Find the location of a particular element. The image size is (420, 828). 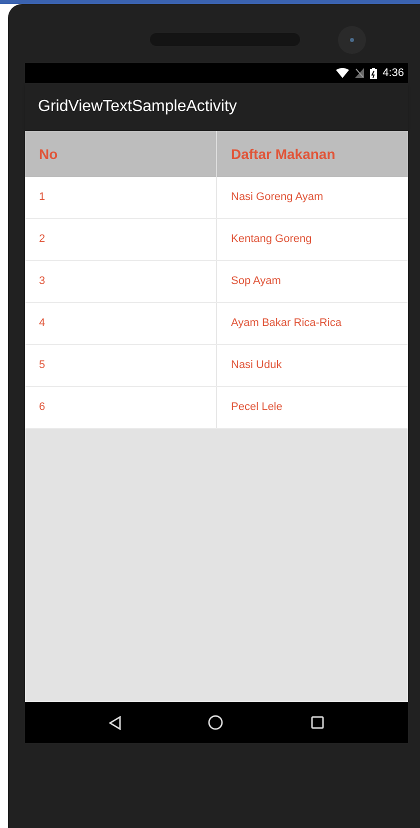

app-title: GridViewTextSampleActivity is located at coordinates (137, 107).